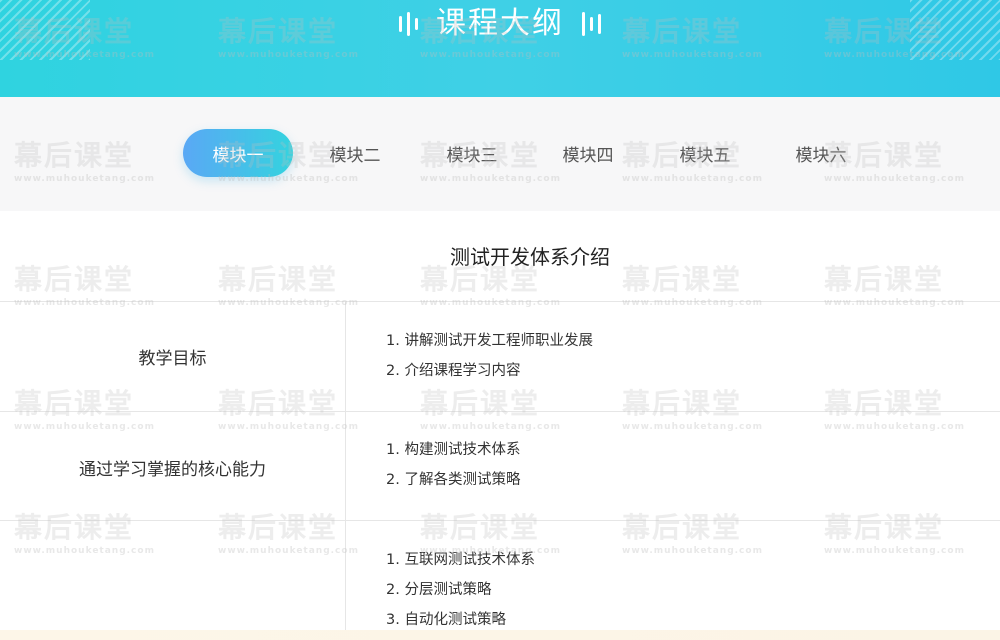 Image resolution: width=1000 pixels, height=640 pixels. Describe the element at coordinates (238, 153) in the screenshot. I see `tab-module-1: 模块一` at that location.